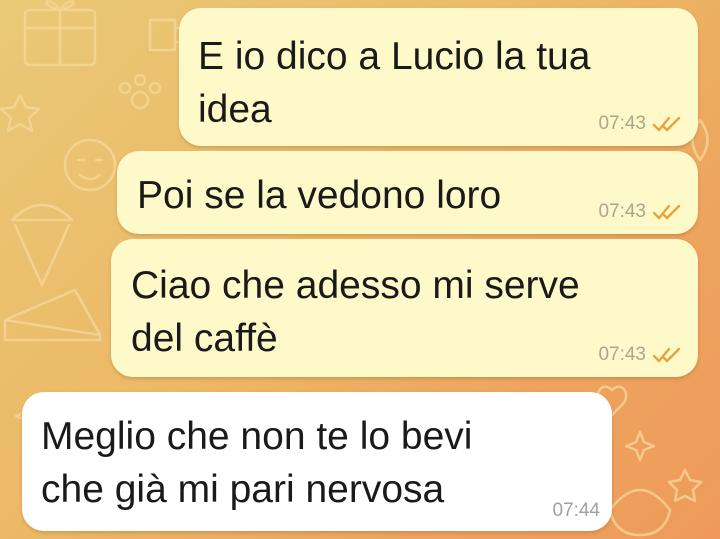 The image size is (720, 539). Describe the element at coordinates (257, 436) in the screenshot. I see `message-text-line: Meglio che non te lo bevi` at that location.